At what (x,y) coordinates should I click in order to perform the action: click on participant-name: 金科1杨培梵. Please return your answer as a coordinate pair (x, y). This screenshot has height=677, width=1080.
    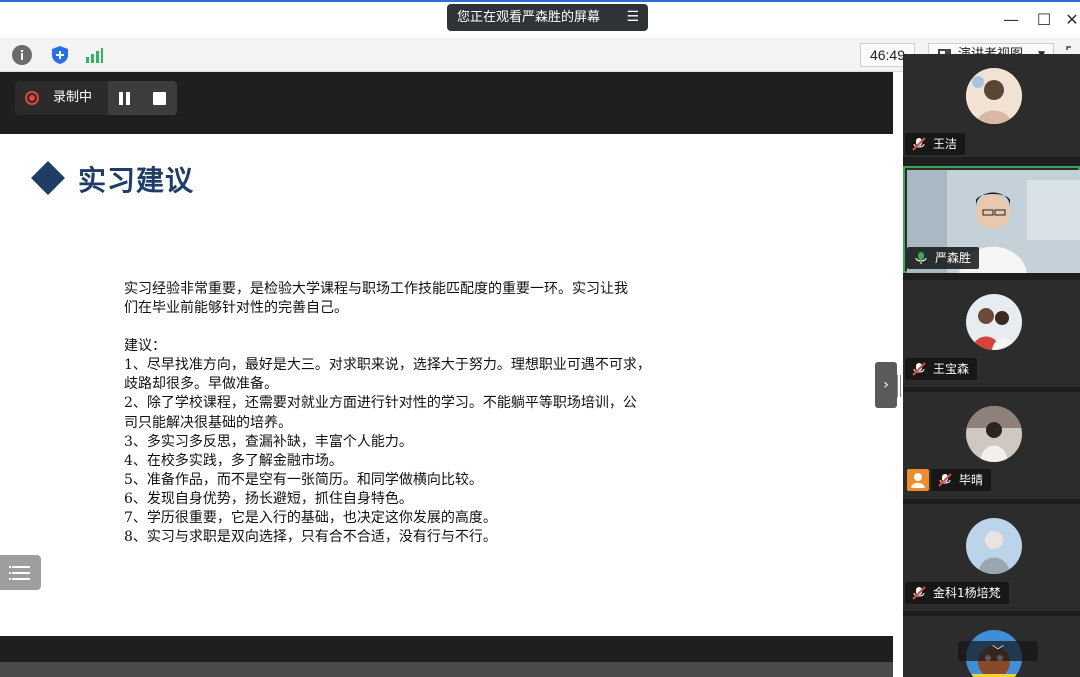
    Looking at the image, I should click on (967, 593).